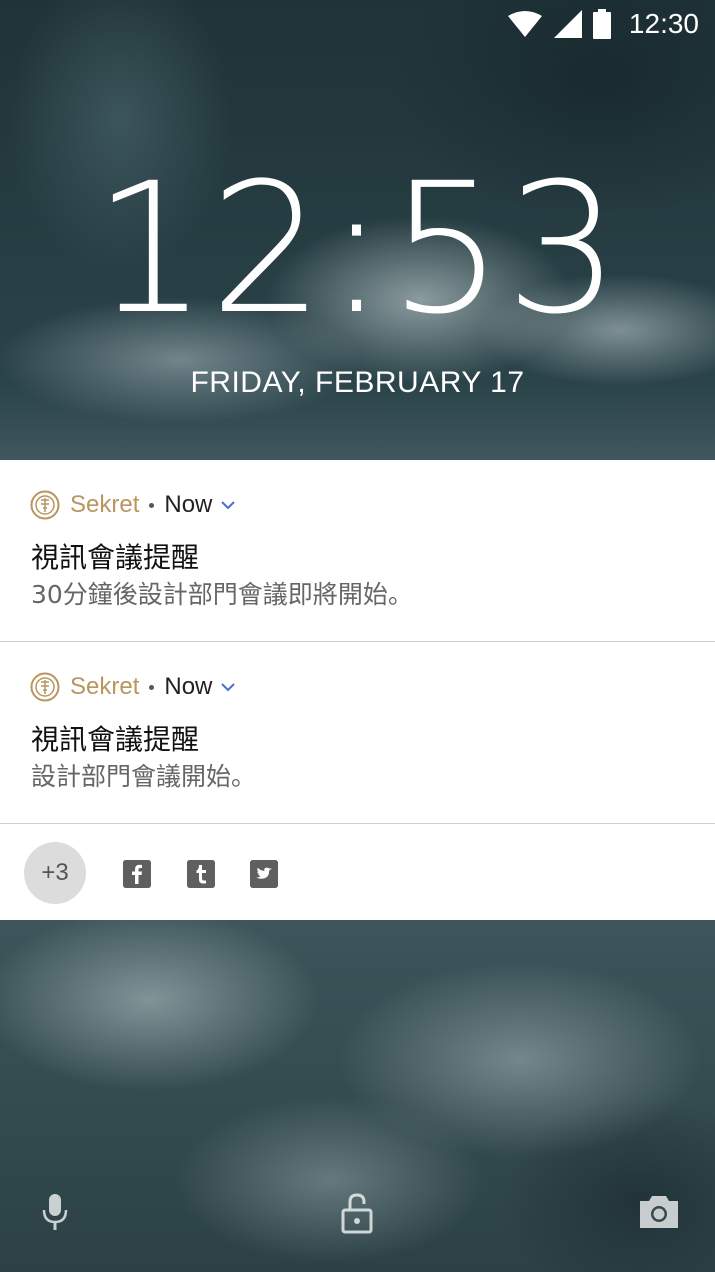 This screenshot has width=715, height=1272. What do you see at coordinates (357, 24) in the screenshot?
I see `status-bar: 12:30` at bounding box center [357, 24].